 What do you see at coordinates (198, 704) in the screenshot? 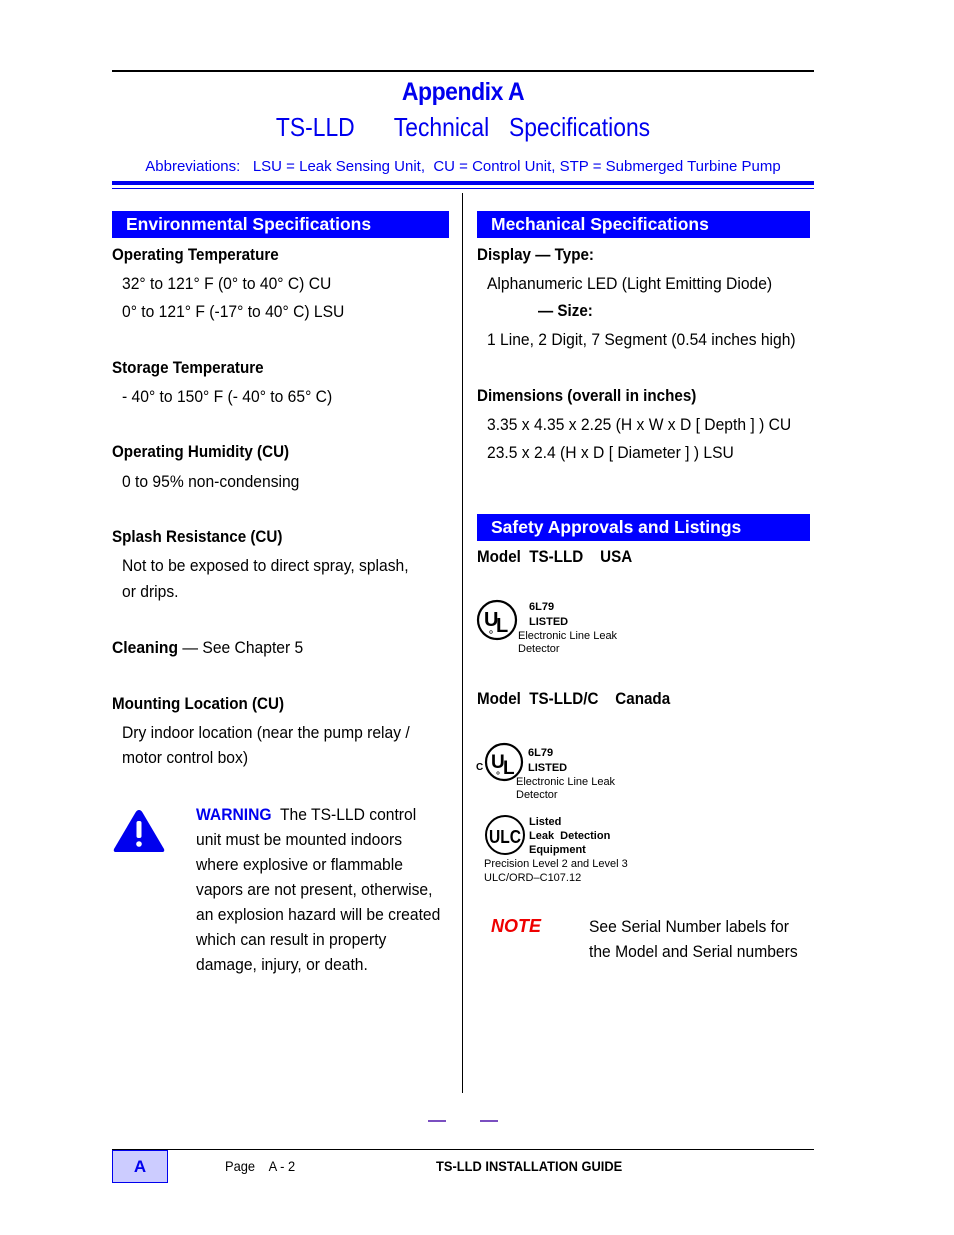
I see `mounting-heading: Mounting Location (CU)` at bounding box center [198, 704].